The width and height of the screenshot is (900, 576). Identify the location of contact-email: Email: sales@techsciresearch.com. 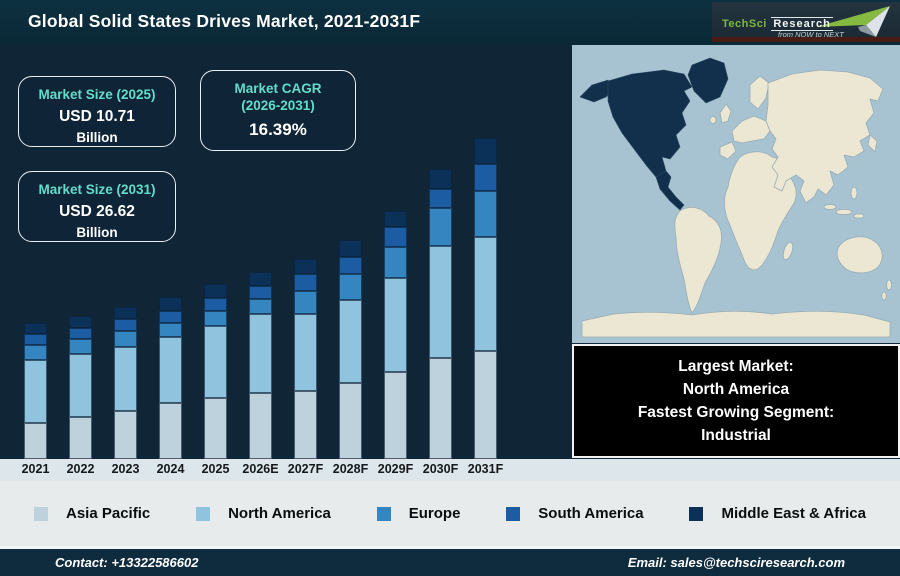
(736, 562).